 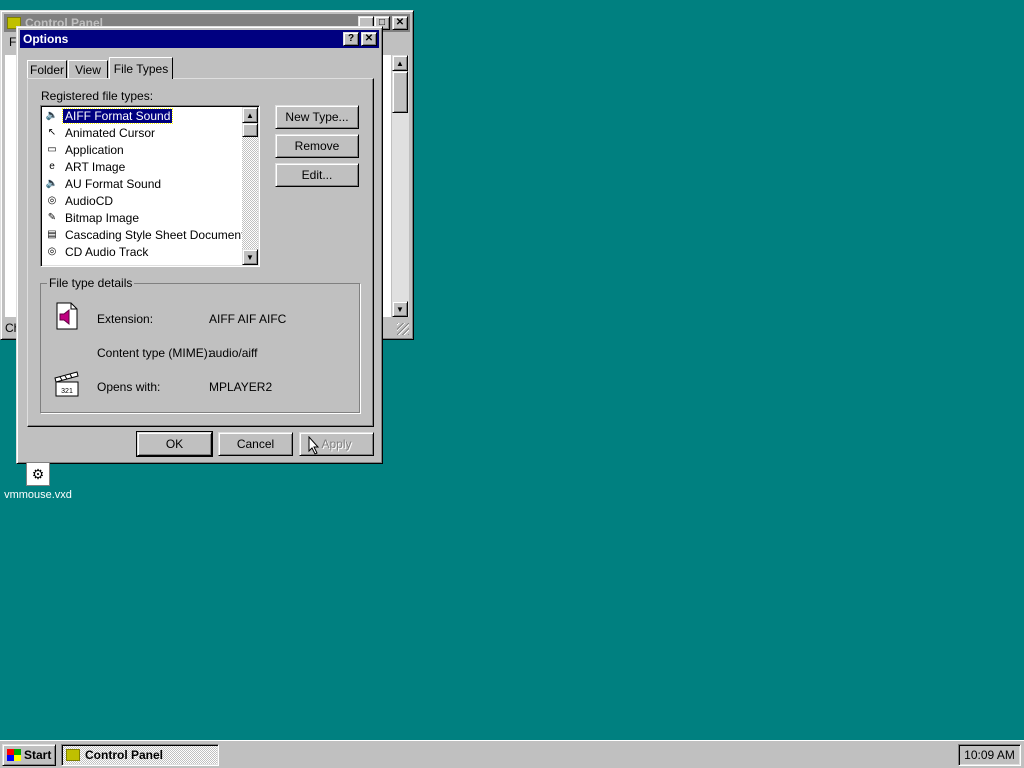 I want to click on list-item: ◎ AudioCD, so click(x=80, y=200).